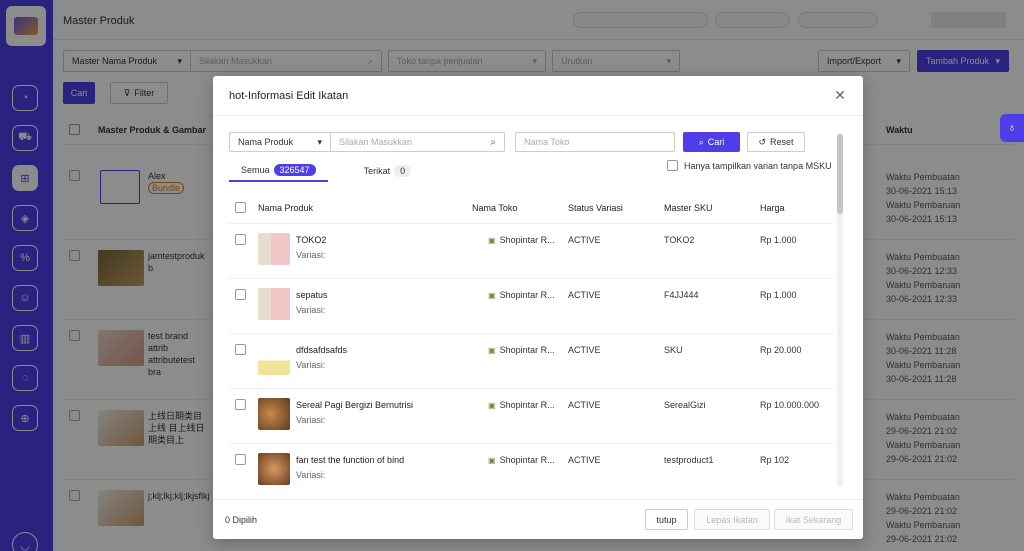 The image size is (1024, 551). Describe the element at coordinates (673, 350) in the screenshot. I see `master-sku: SKU` at that location.